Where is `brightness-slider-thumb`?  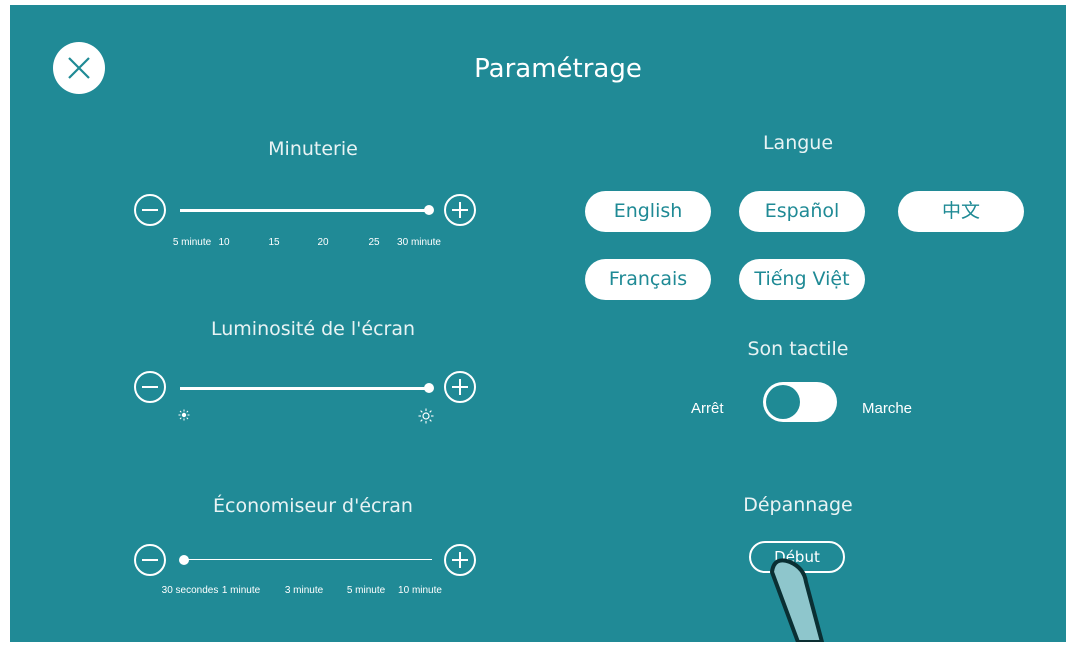 brightness-slider-thumb is located at coordinates (429, 388).